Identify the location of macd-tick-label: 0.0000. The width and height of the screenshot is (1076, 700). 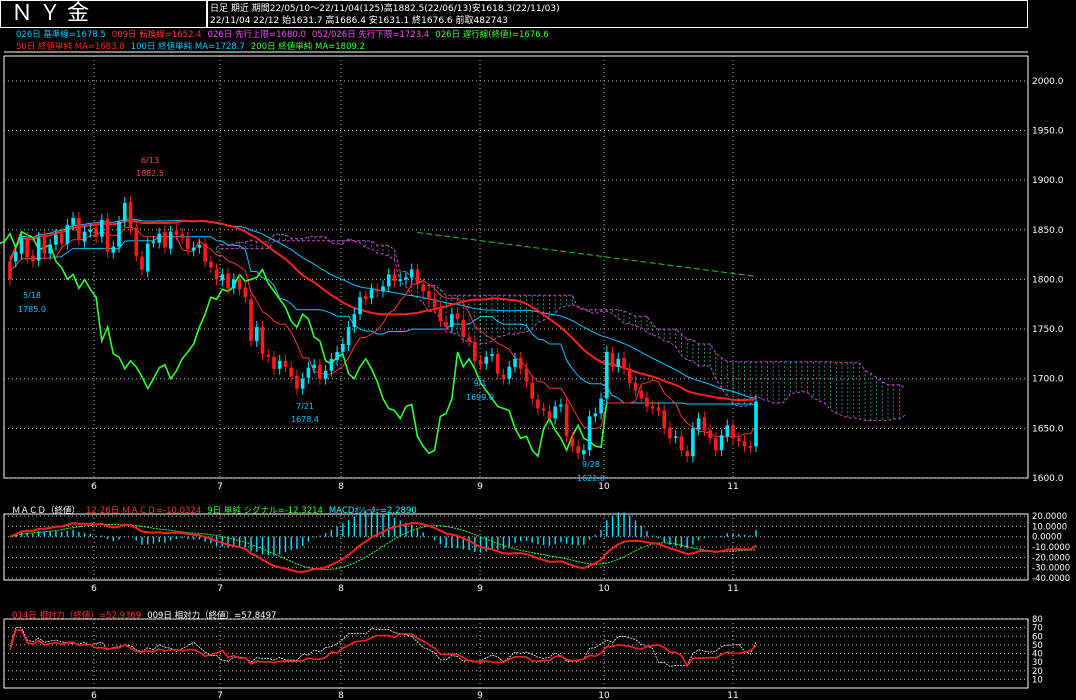
(1047, 538).